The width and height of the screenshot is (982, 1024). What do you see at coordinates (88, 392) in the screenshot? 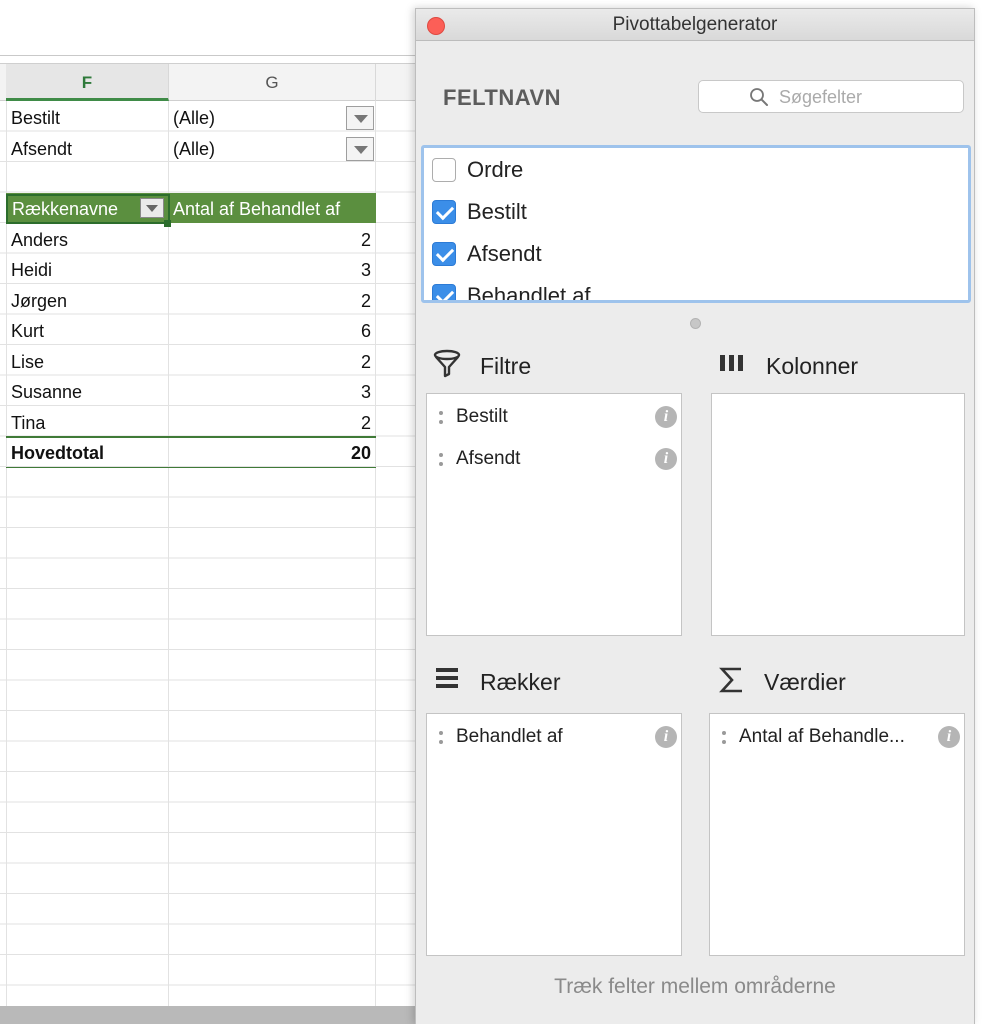
I see `pivot-row-label: Susanne` at bounding box center [88, 392].